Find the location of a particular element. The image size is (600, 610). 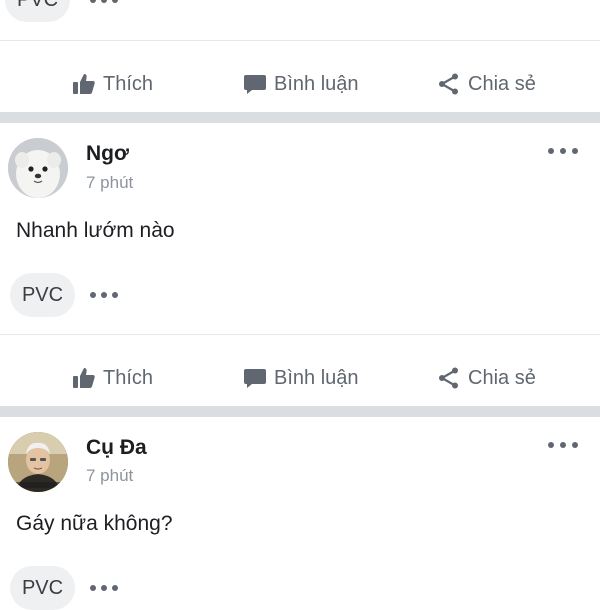

post-text: Nhanh lướm nào is located at coordinates (95, 230).